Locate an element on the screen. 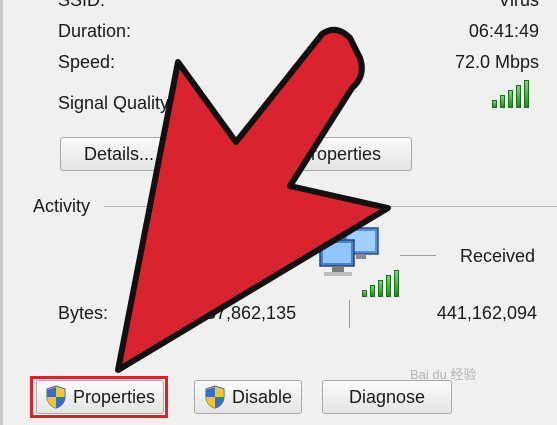  received-connector-line is located at coordinates (418, 255).